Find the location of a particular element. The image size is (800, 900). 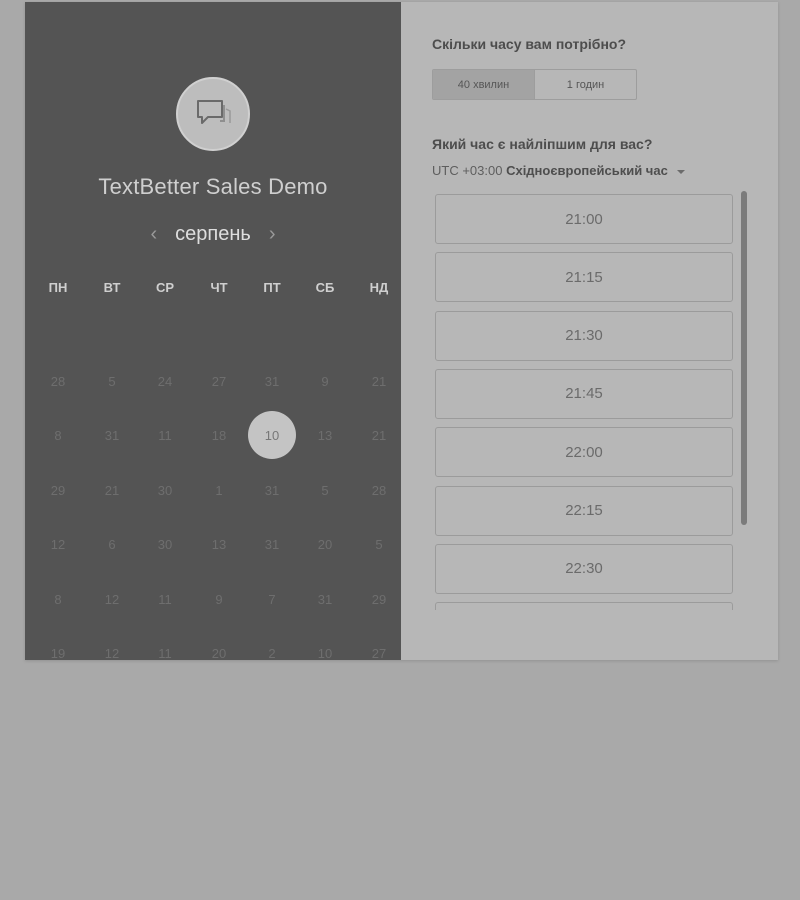

calendar-day: 7 is located at coordinates (272, 599).